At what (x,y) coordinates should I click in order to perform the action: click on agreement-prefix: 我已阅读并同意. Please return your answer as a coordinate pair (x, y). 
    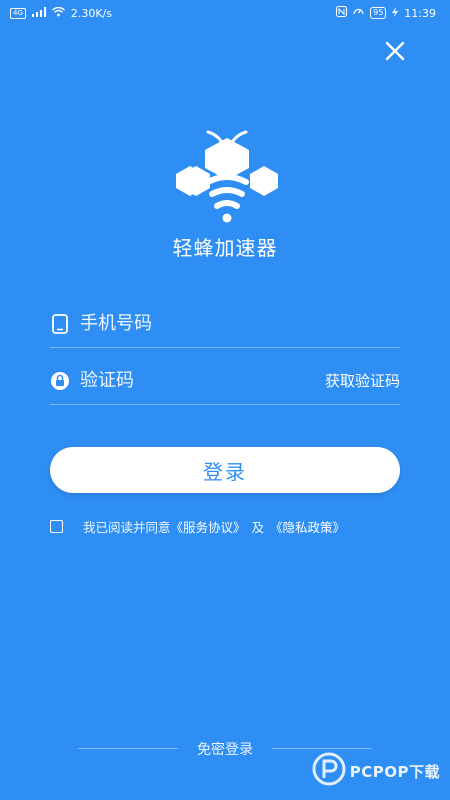
    Looking at the image, I should click on (127, 527).